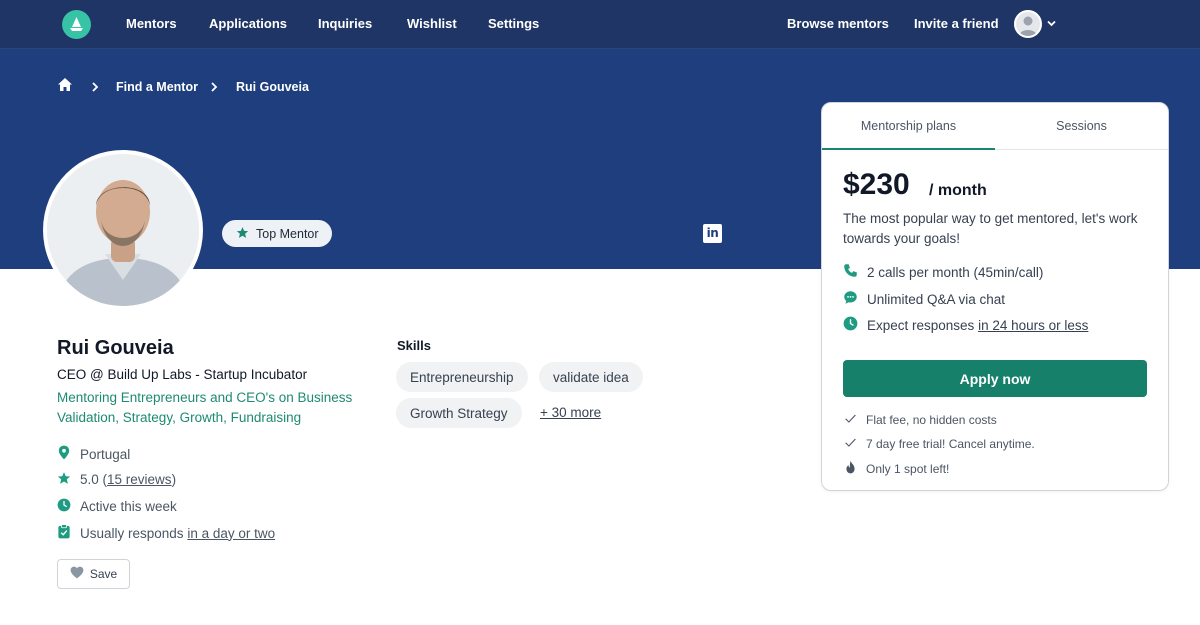  What do you see at coordinates (570, 412) in the screenshot?
I see `more-skills-link: + 30 more` at bounding box center [570, 412].